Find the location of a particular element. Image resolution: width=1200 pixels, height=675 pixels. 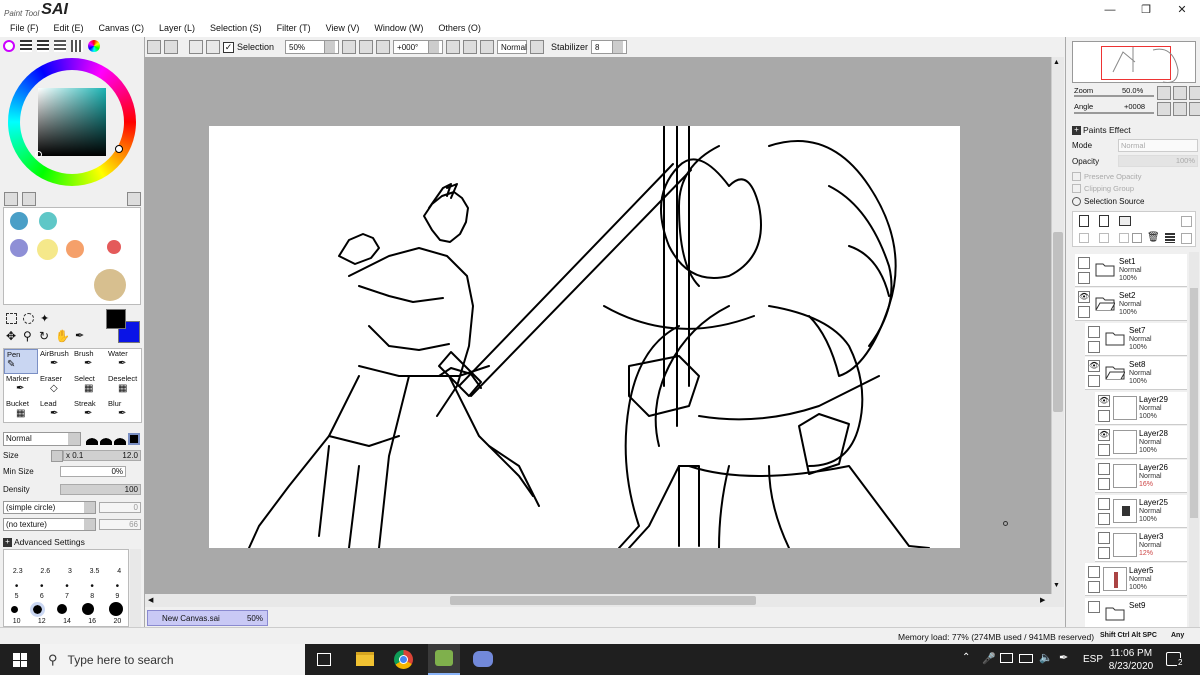

menu-others: Others (O) is located at coordinates (459, 28).